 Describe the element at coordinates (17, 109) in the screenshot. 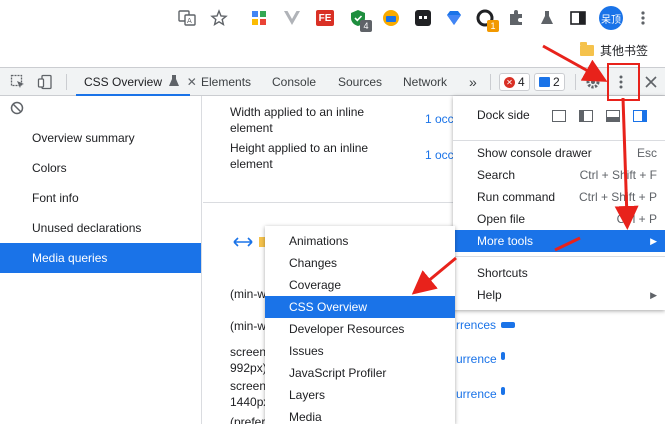

I see `clear-overview-icon` at that location.